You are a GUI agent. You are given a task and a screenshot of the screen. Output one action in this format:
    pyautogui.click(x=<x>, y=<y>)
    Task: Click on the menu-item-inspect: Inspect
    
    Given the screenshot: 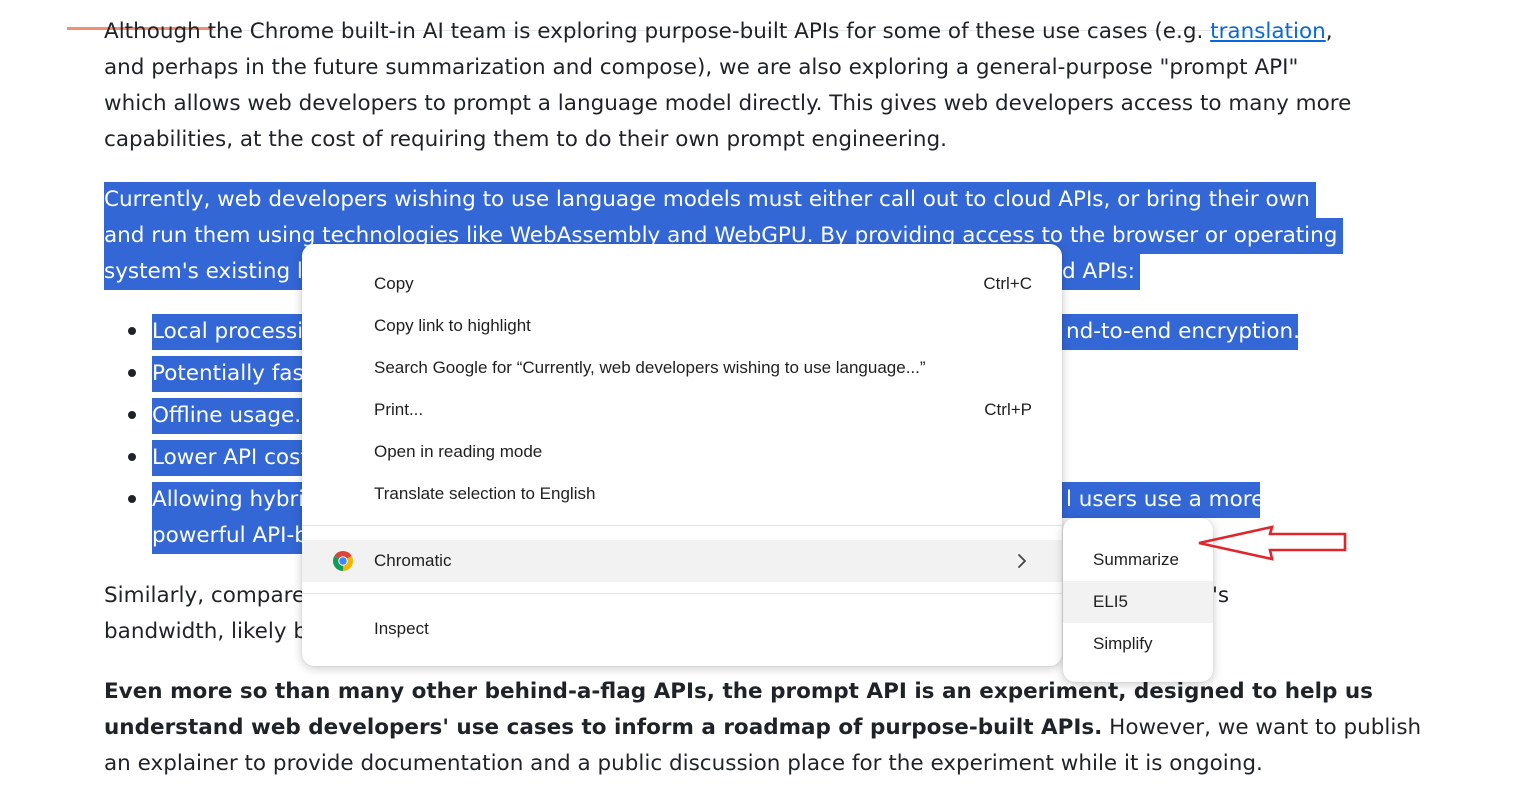 What is the action you would take?
    pyautogui.click(x=682, y=629)
    